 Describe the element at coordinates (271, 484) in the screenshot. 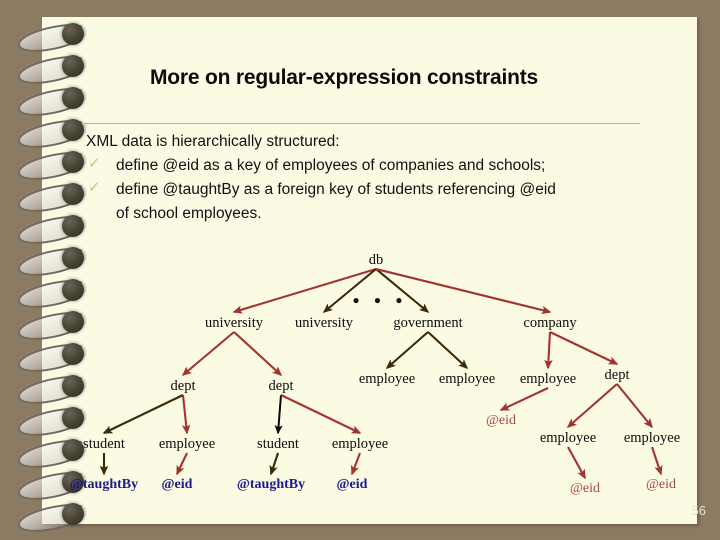

I see `tree-node-s2tb: @taughtBy` at that location.